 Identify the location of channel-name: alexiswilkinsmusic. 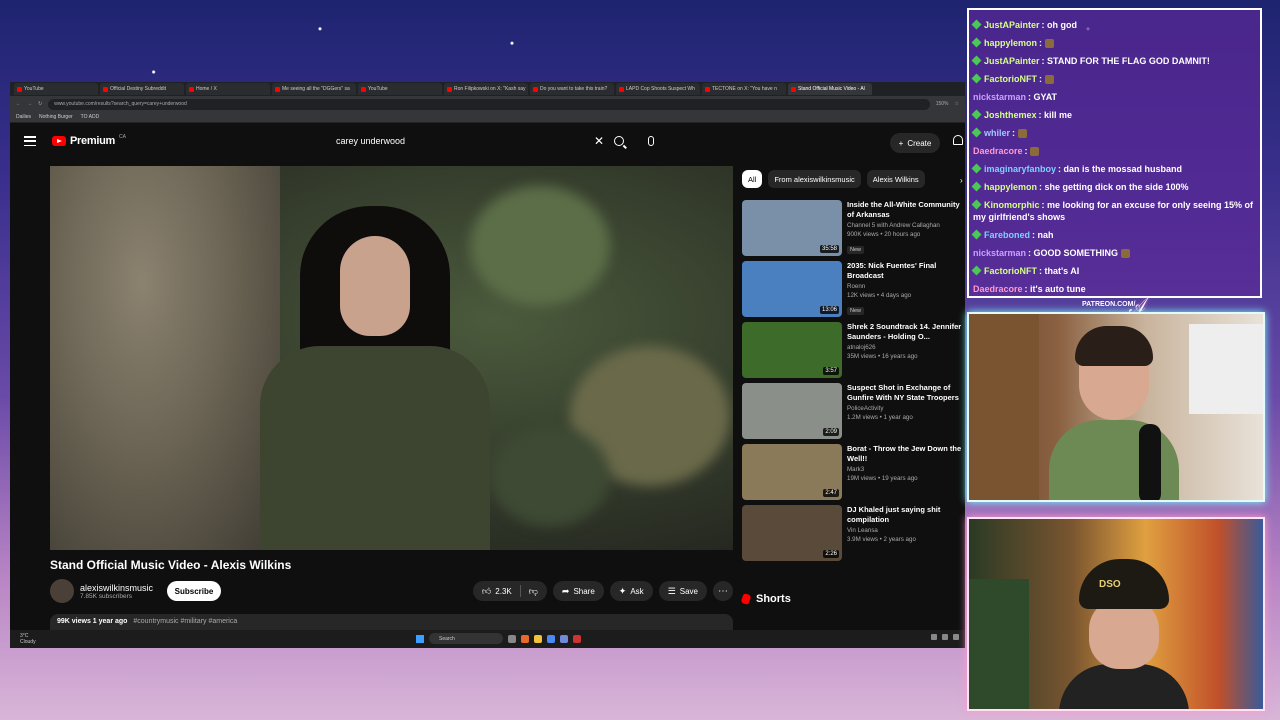
(116, 588).